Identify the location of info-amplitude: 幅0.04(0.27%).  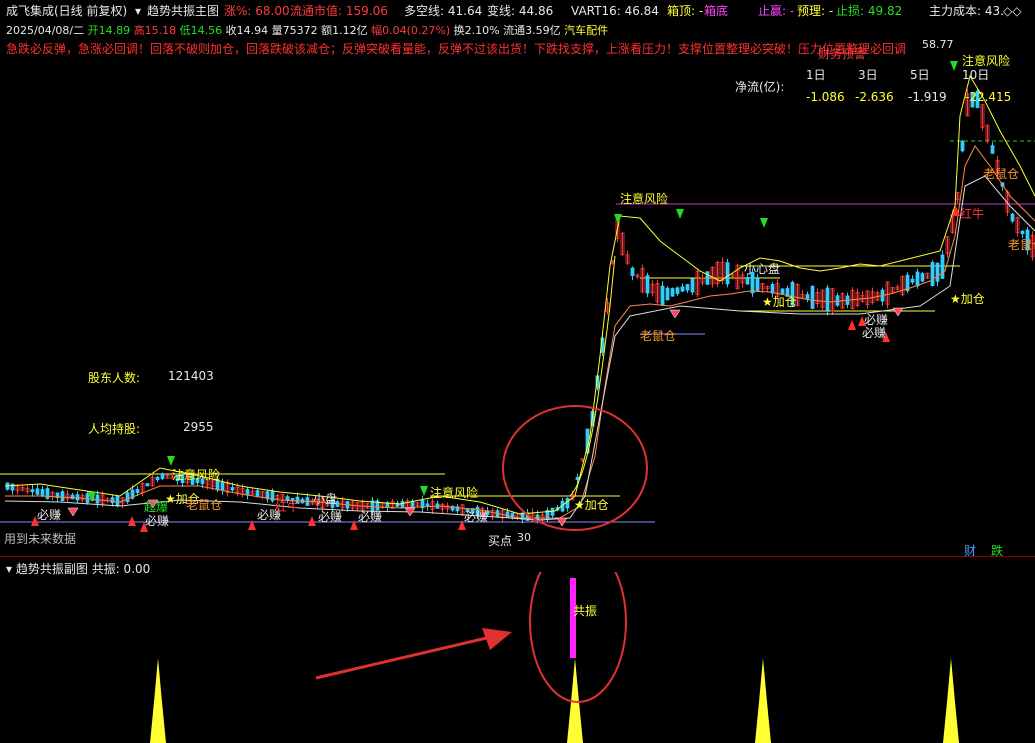
(411, 30).